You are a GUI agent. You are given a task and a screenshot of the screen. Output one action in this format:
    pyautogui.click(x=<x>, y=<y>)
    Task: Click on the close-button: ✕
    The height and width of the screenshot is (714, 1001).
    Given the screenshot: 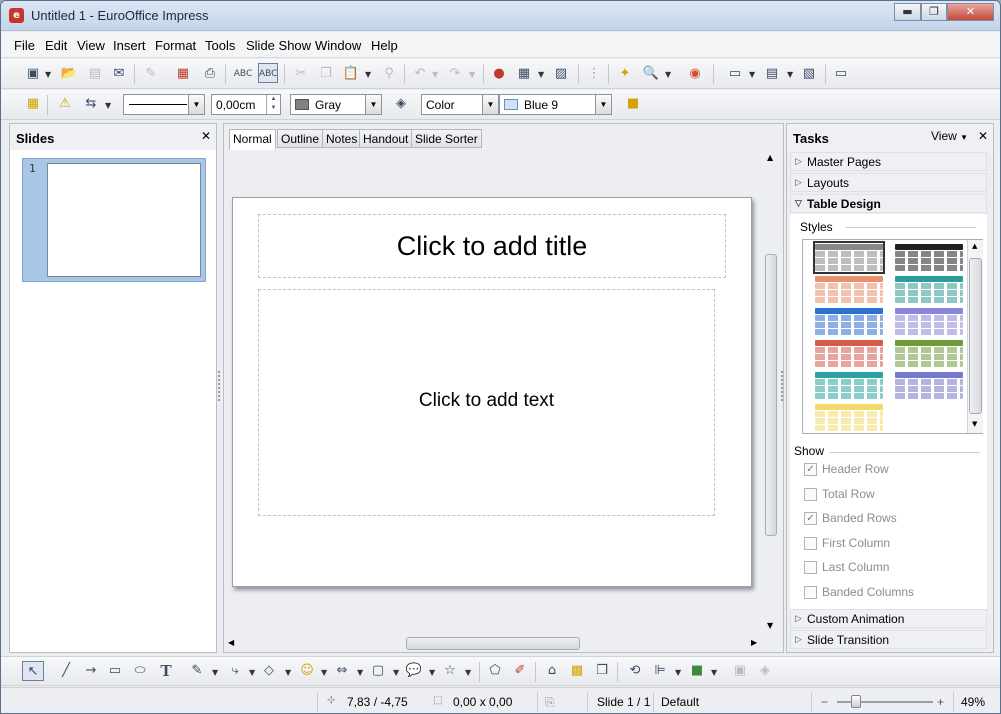 What is the action you would take?
    pyautogui.click(x=970, y=12)
    